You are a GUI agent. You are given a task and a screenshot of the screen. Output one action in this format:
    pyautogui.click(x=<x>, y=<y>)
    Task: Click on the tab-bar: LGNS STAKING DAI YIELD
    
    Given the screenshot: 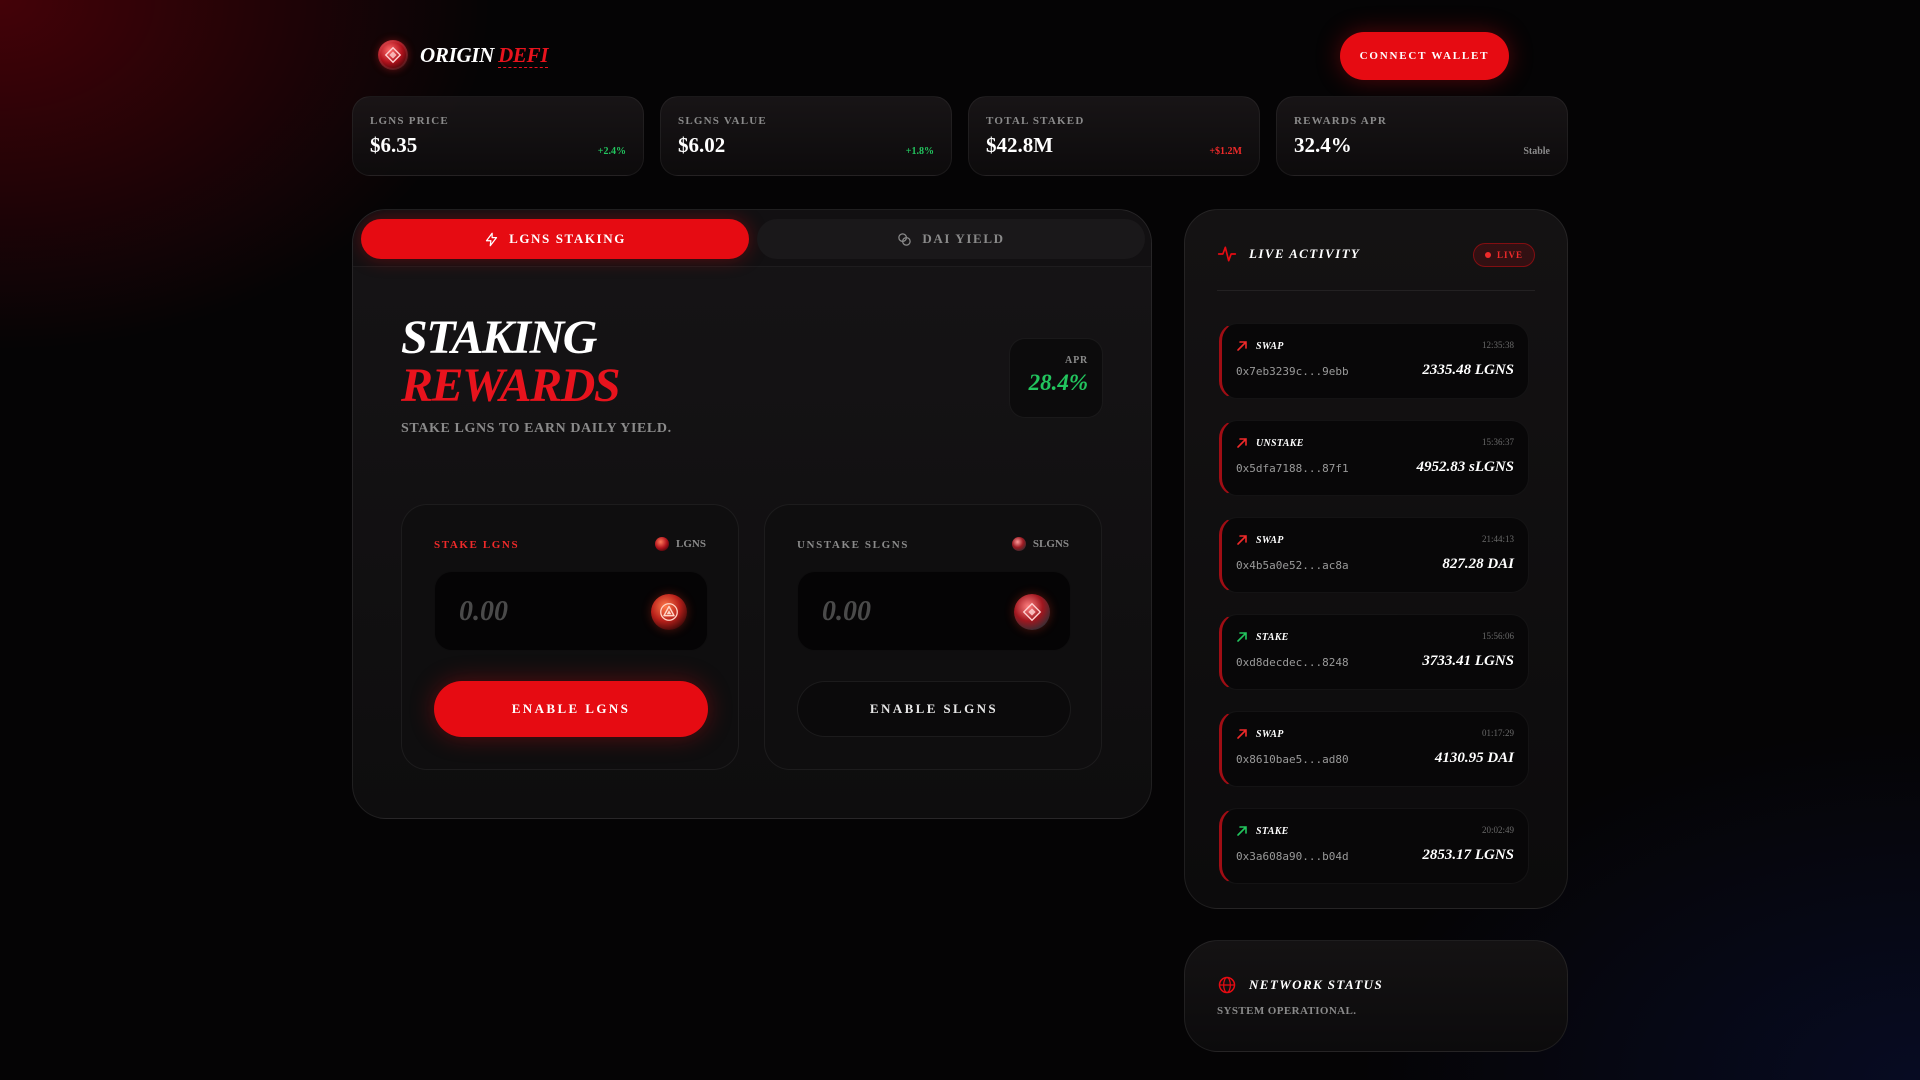 What is the action you would take?
    pyautogui.click(x=752, y=238)
    